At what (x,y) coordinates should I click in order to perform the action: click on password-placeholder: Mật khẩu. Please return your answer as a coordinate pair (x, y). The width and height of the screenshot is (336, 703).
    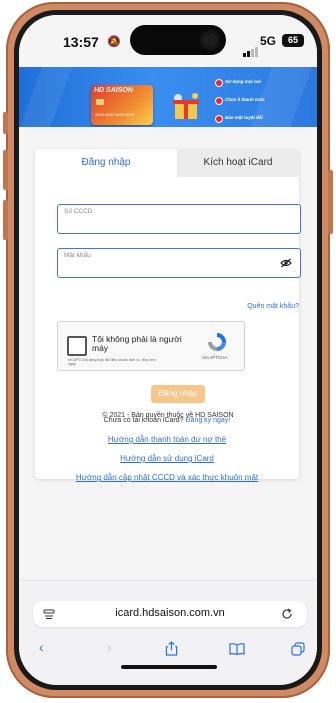
    Looking at the image, I should click on (77, 255).